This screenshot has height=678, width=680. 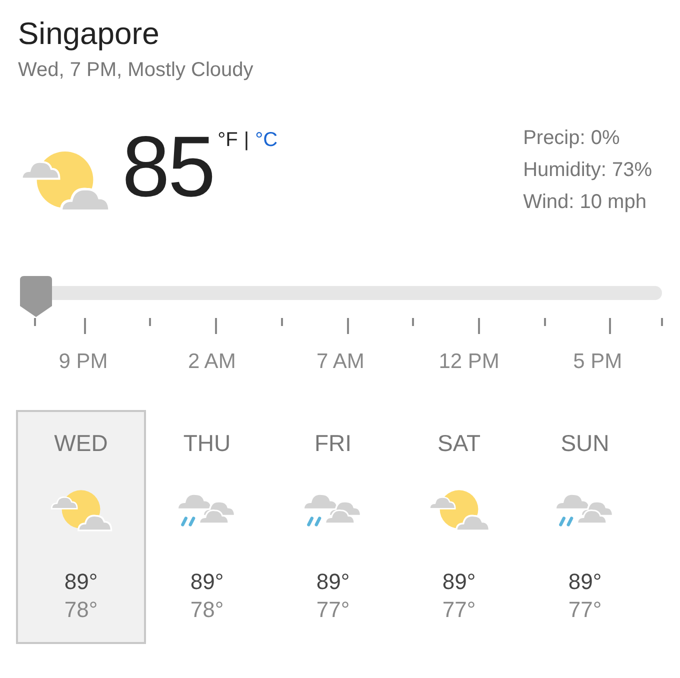 I want to click on unit-toggle: °C, so click(x=266, y=140).